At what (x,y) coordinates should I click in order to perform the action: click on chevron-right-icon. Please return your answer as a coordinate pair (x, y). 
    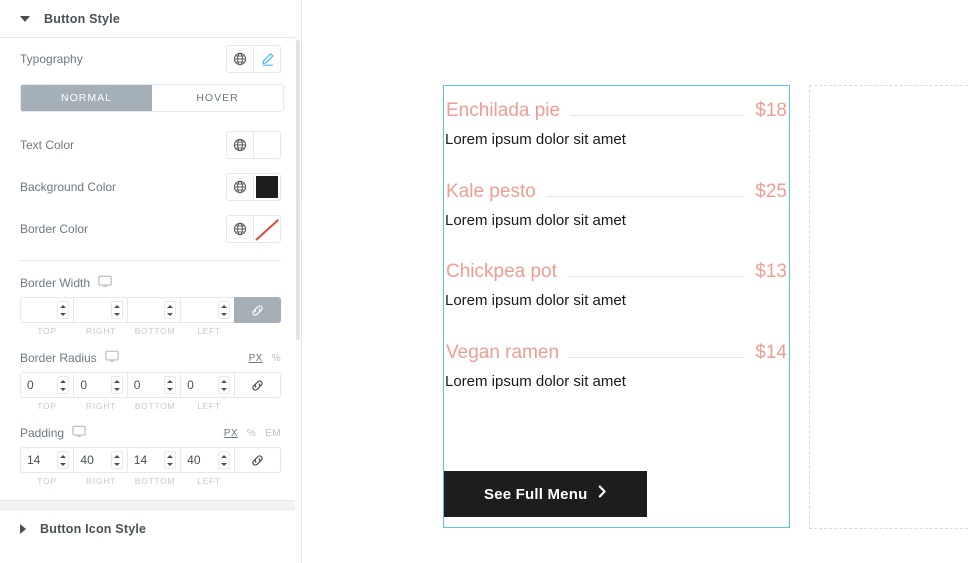
    Looking at the image, I should click on (23, 529).